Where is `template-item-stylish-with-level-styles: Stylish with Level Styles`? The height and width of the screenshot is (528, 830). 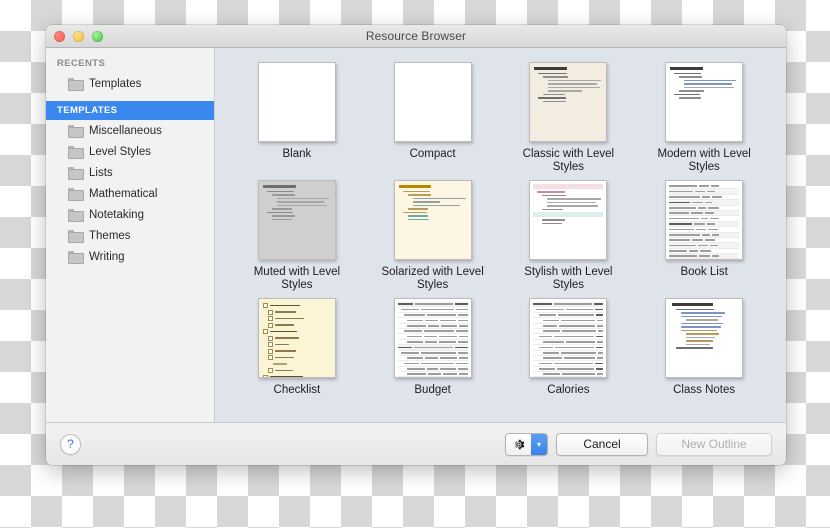 template-item-stylish-with-level-styles: Stylish with Level Styles is located at coordinates (569, 236).